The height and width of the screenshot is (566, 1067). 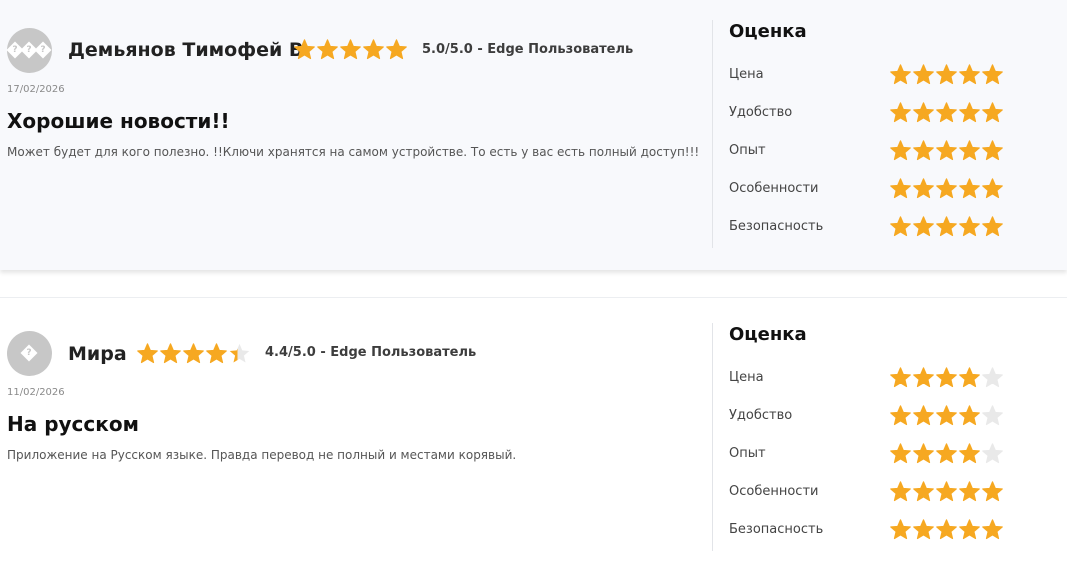 What do you see at coordinates (36, 89) in the screenshot?
I see `review-date: 17/02/2026` at bounding box center [36, 89].